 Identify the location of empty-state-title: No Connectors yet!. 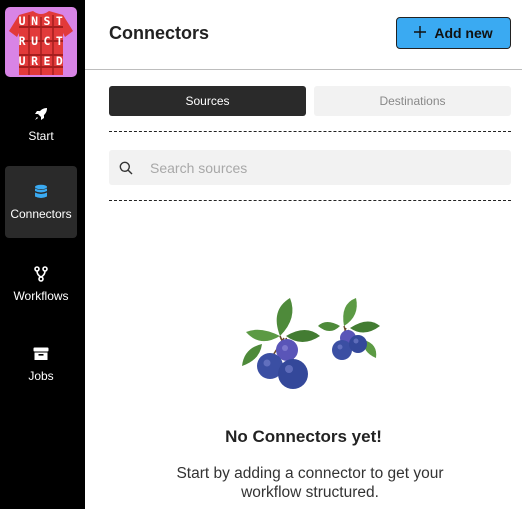
(303, 436).